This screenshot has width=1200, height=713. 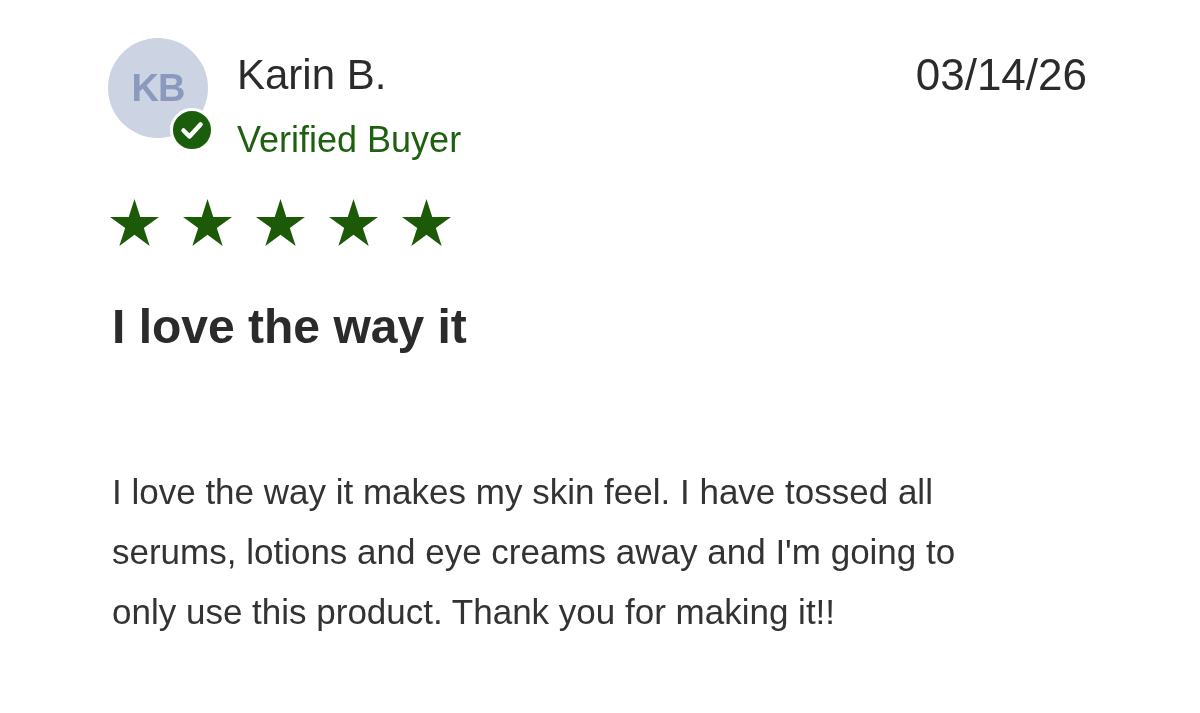 What do you see at coordinates (1001, 75) in the screenshot?
I see `review-date: 03/14/26` at bounding box center [1001, 75].